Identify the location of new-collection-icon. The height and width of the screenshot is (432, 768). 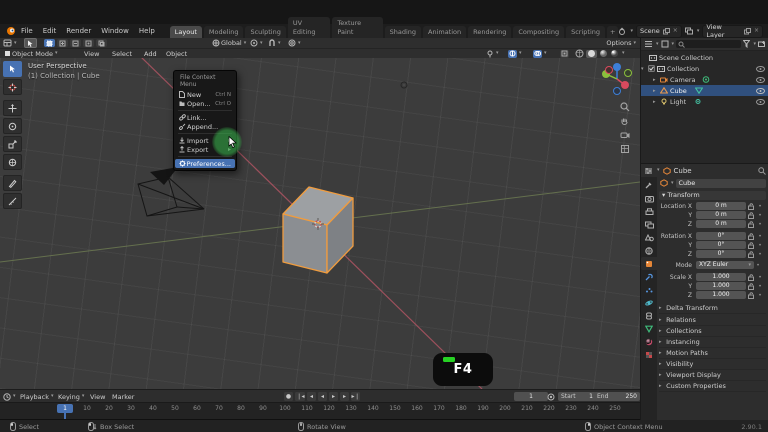
(762, 44).